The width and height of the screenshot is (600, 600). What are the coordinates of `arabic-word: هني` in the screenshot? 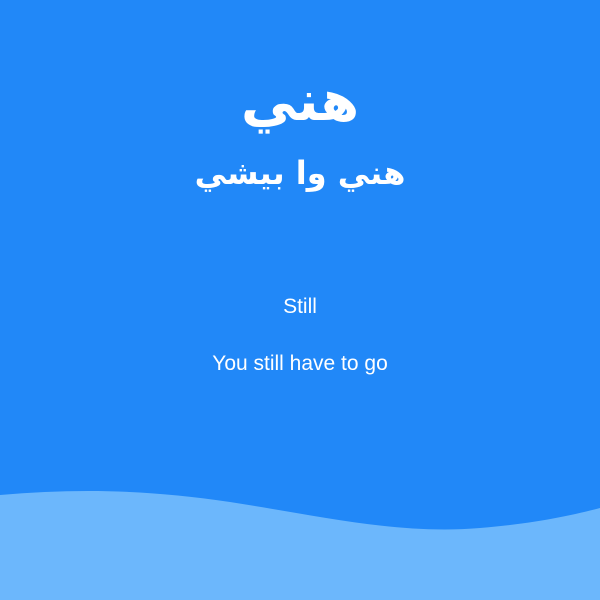 It's located at (300, 101).